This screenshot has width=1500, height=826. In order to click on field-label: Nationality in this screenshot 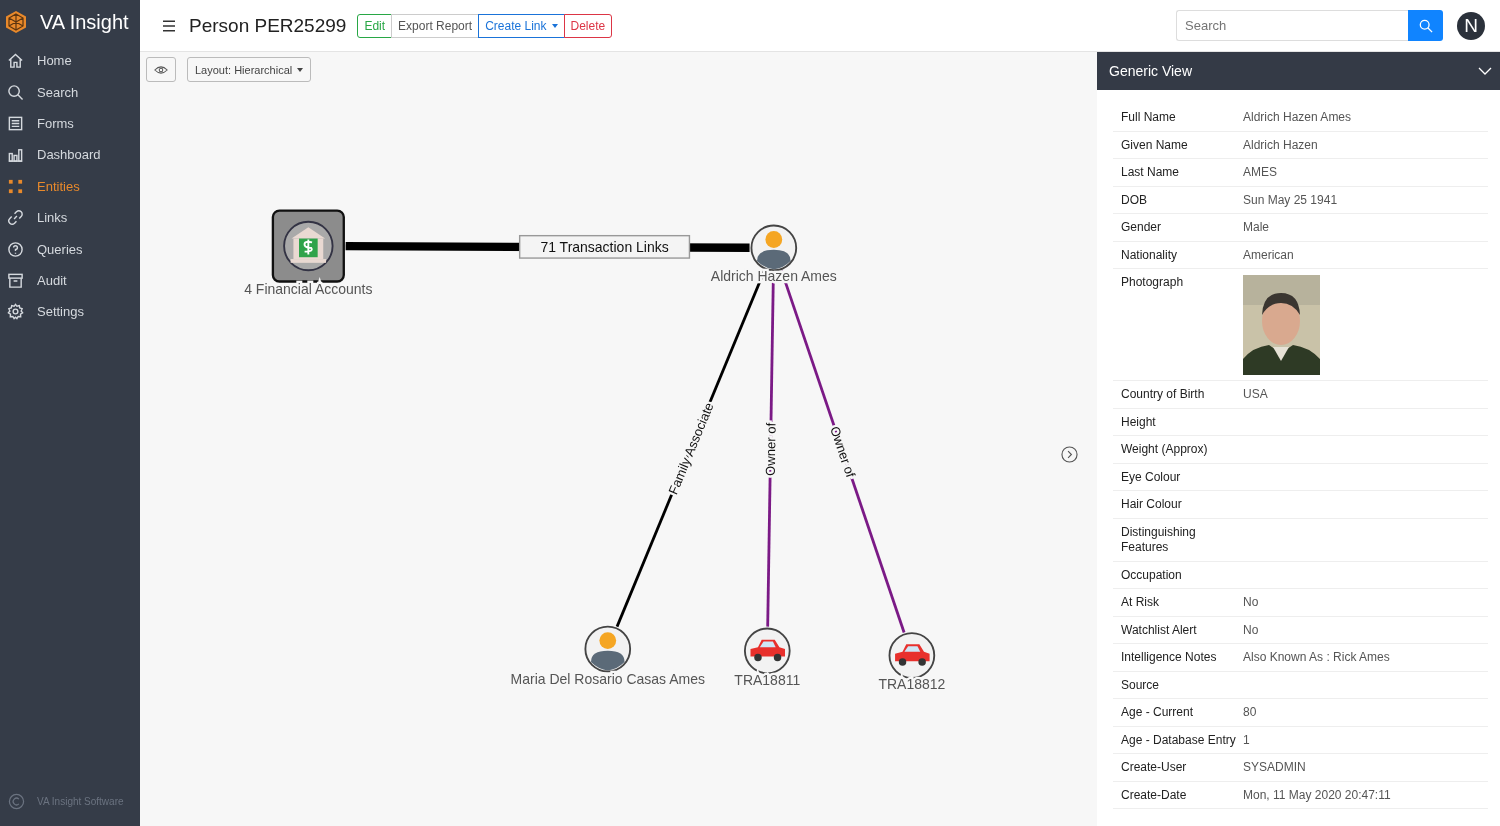, I will do `click(1150, 255)`.